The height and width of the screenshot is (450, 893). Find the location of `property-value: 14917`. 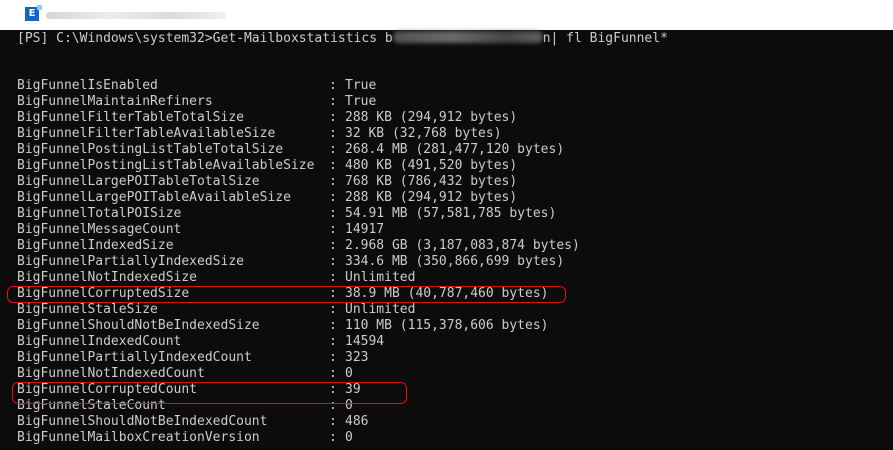

property-value: 14917 is located at coordinates (365, 229).